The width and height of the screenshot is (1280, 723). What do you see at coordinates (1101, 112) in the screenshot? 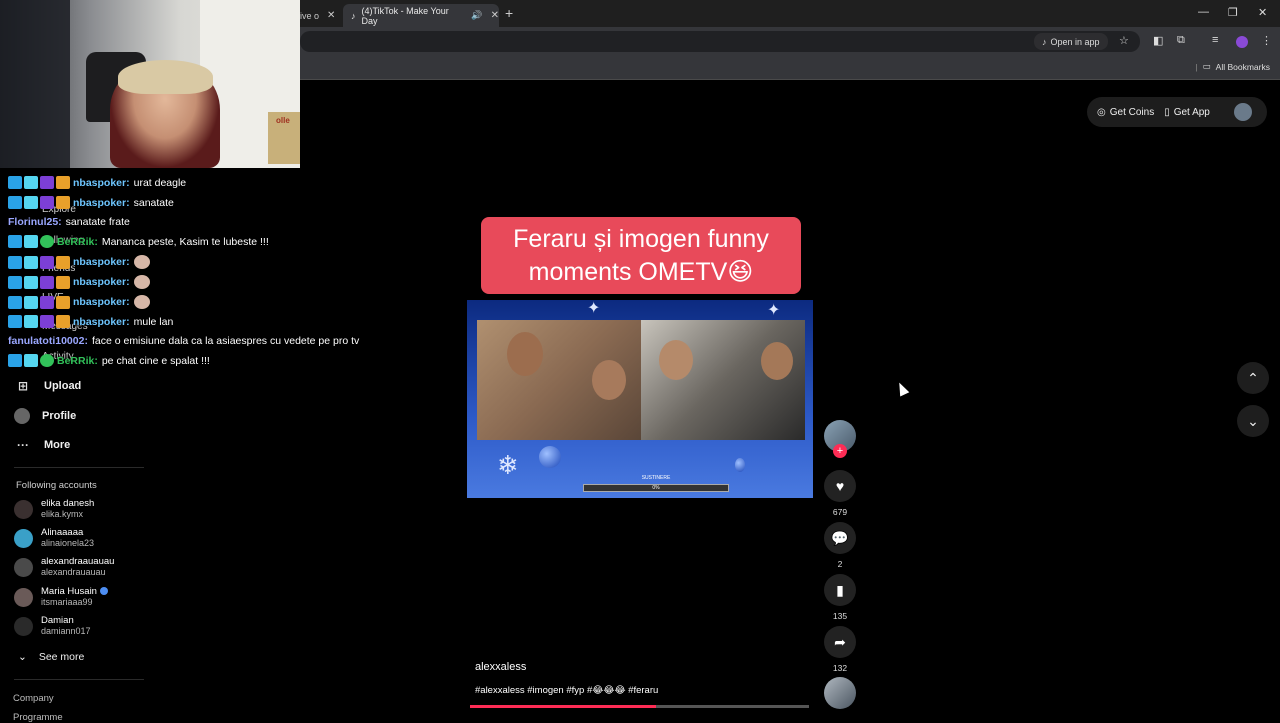
I see `coin-icon: ◎` at bounding box center [1101, 112].